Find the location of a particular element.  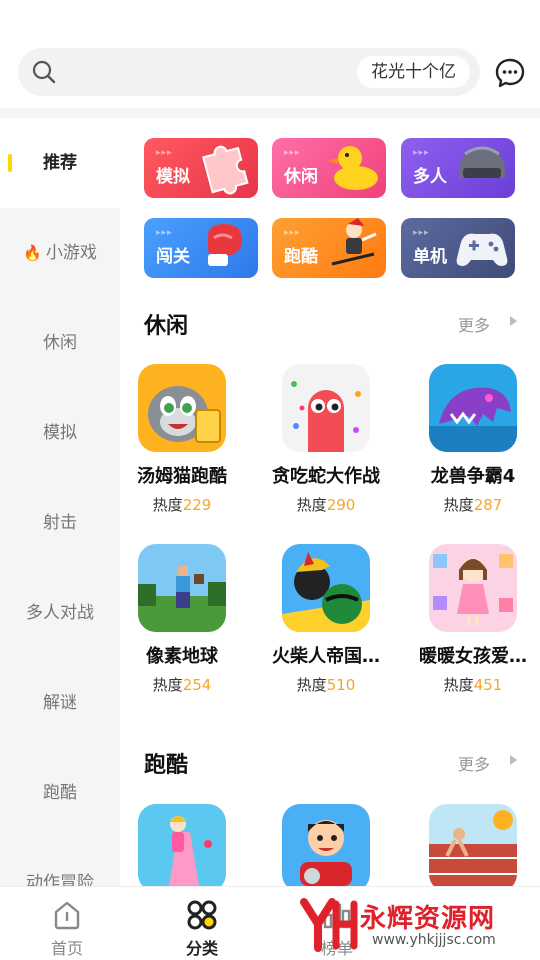

heat-value: 510 is located at coordinates (341, 685).